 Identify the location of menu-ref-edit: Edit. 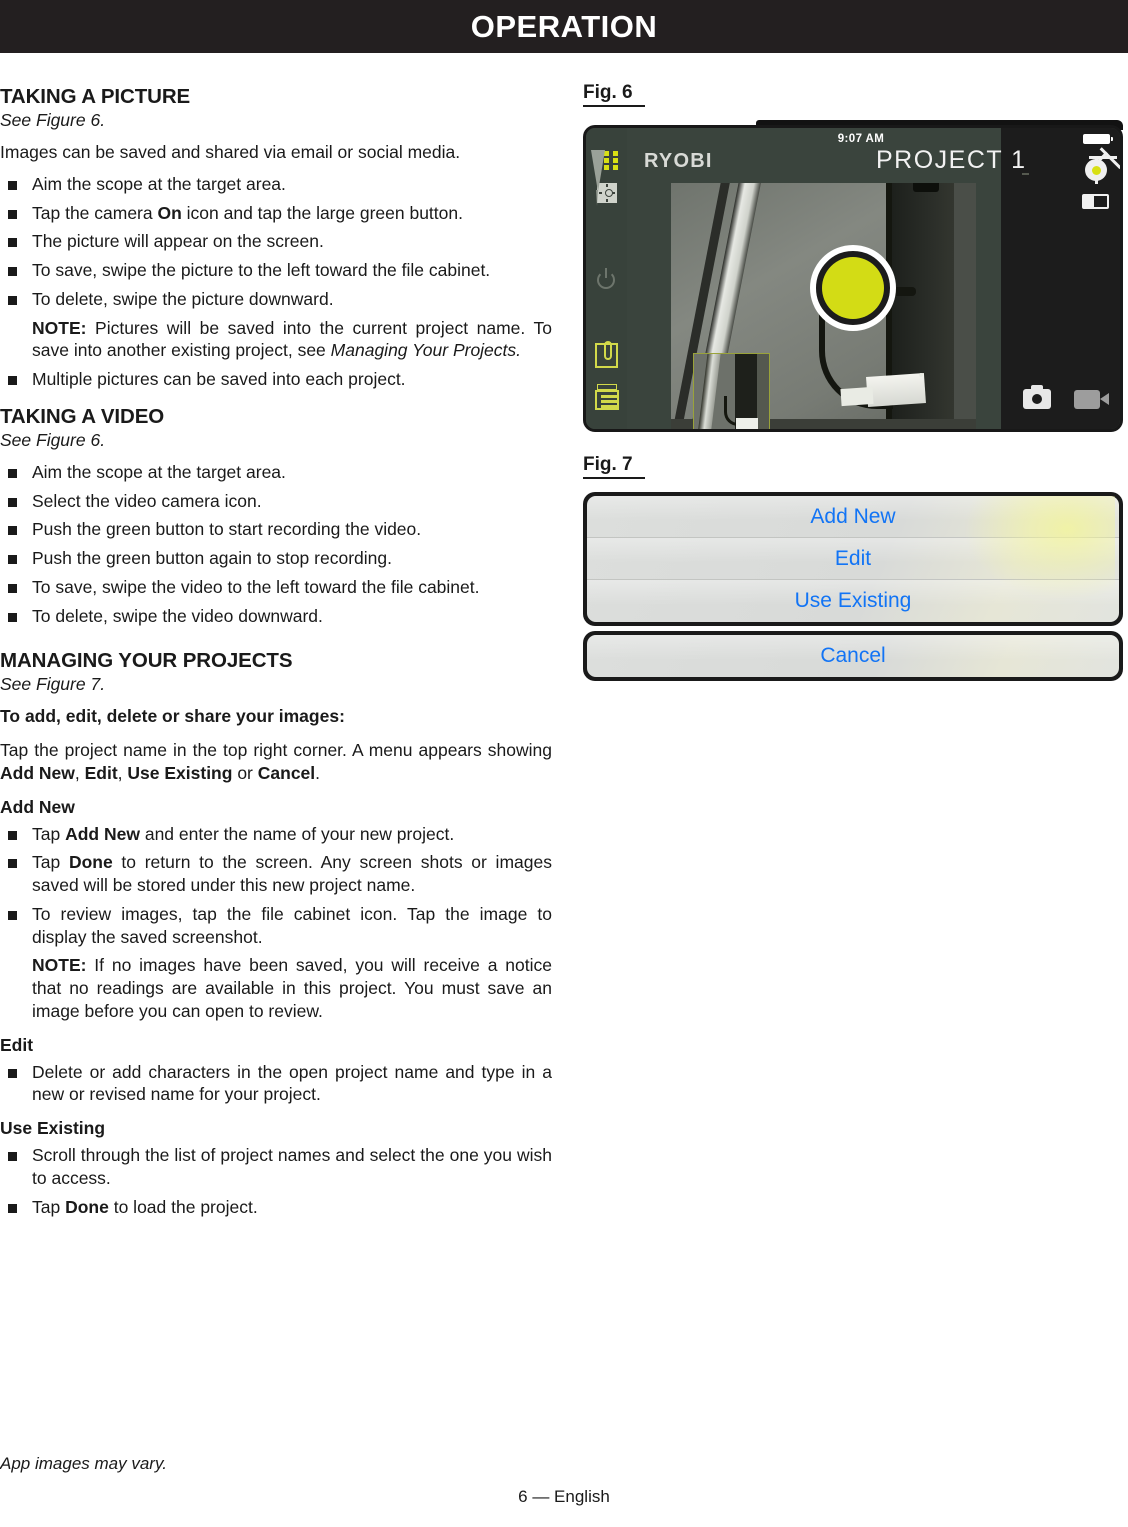
(101, 772).